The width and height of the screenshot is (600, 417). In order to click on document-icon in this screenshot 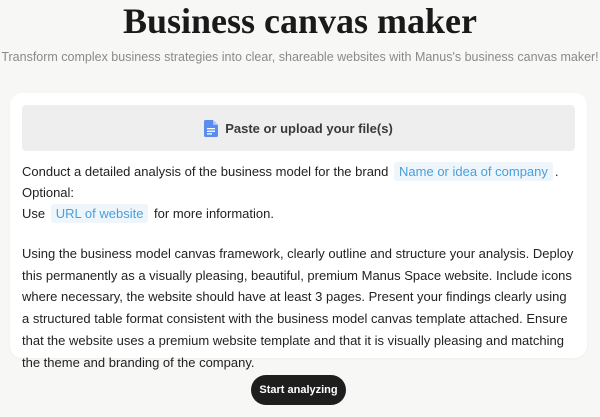, I will do `click(211, 128)`.